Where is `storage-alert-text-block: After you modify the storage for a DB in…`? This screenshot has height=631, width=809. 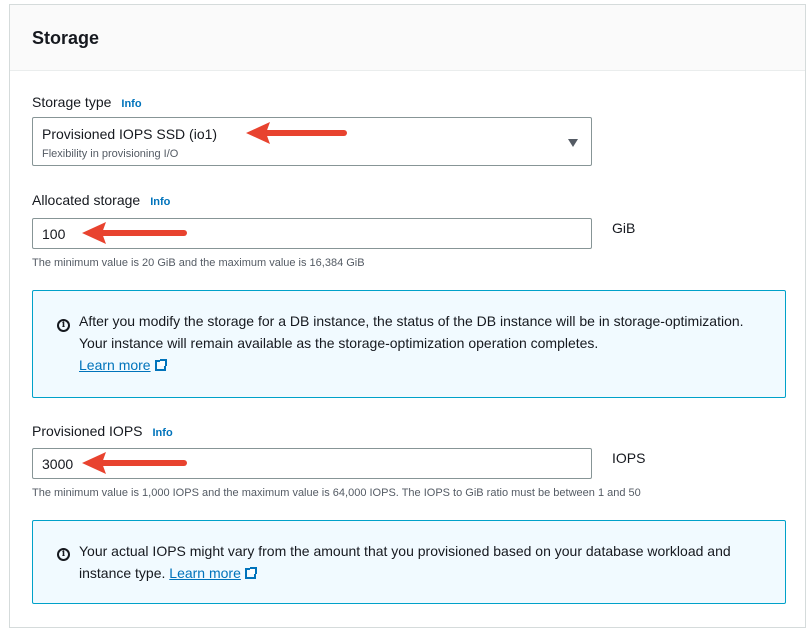
storage-alert-text-block: After you modify the storage for a DB in… is located at coordinates (422, 343).